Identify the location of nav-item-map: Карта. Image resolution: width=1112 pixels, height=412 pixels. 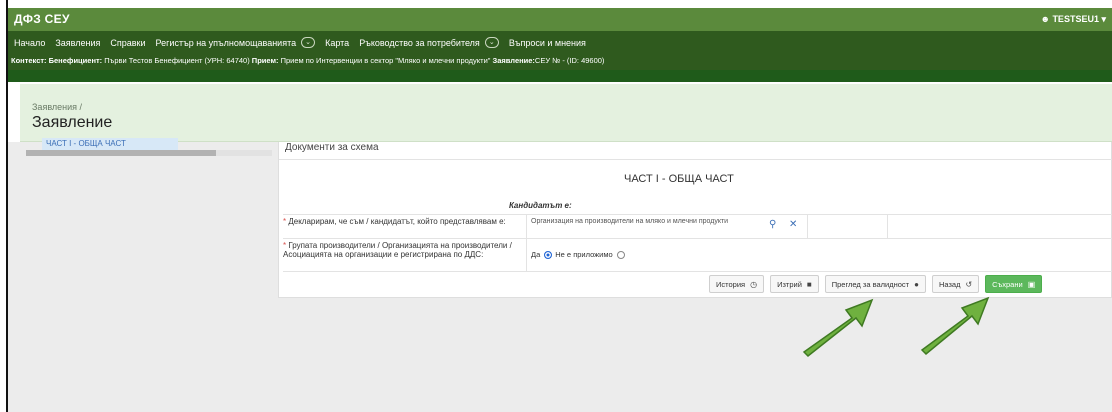
(337, 43).